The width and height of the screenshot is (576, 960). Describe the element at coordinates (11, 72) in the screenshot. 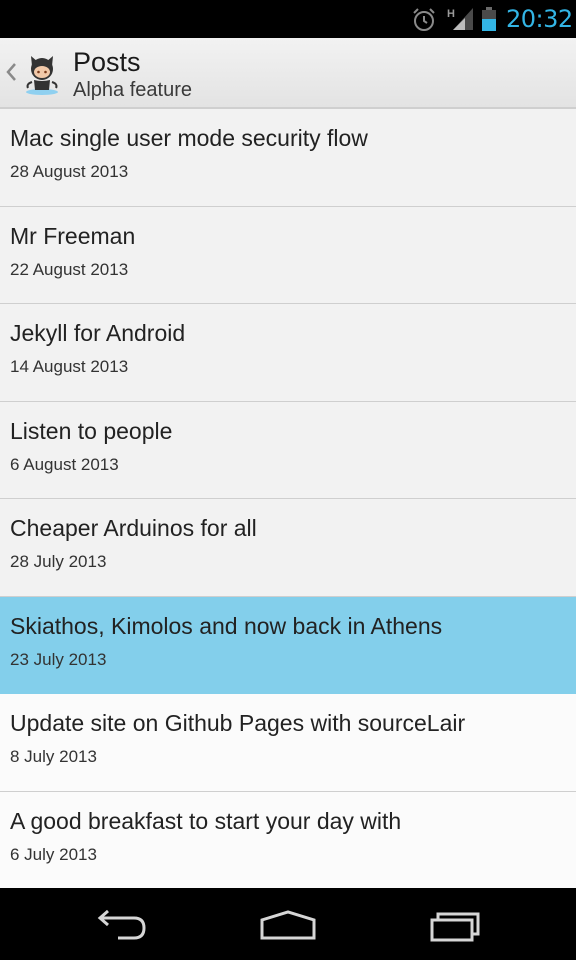

I see `up-navigation-caret-icon` at that location.